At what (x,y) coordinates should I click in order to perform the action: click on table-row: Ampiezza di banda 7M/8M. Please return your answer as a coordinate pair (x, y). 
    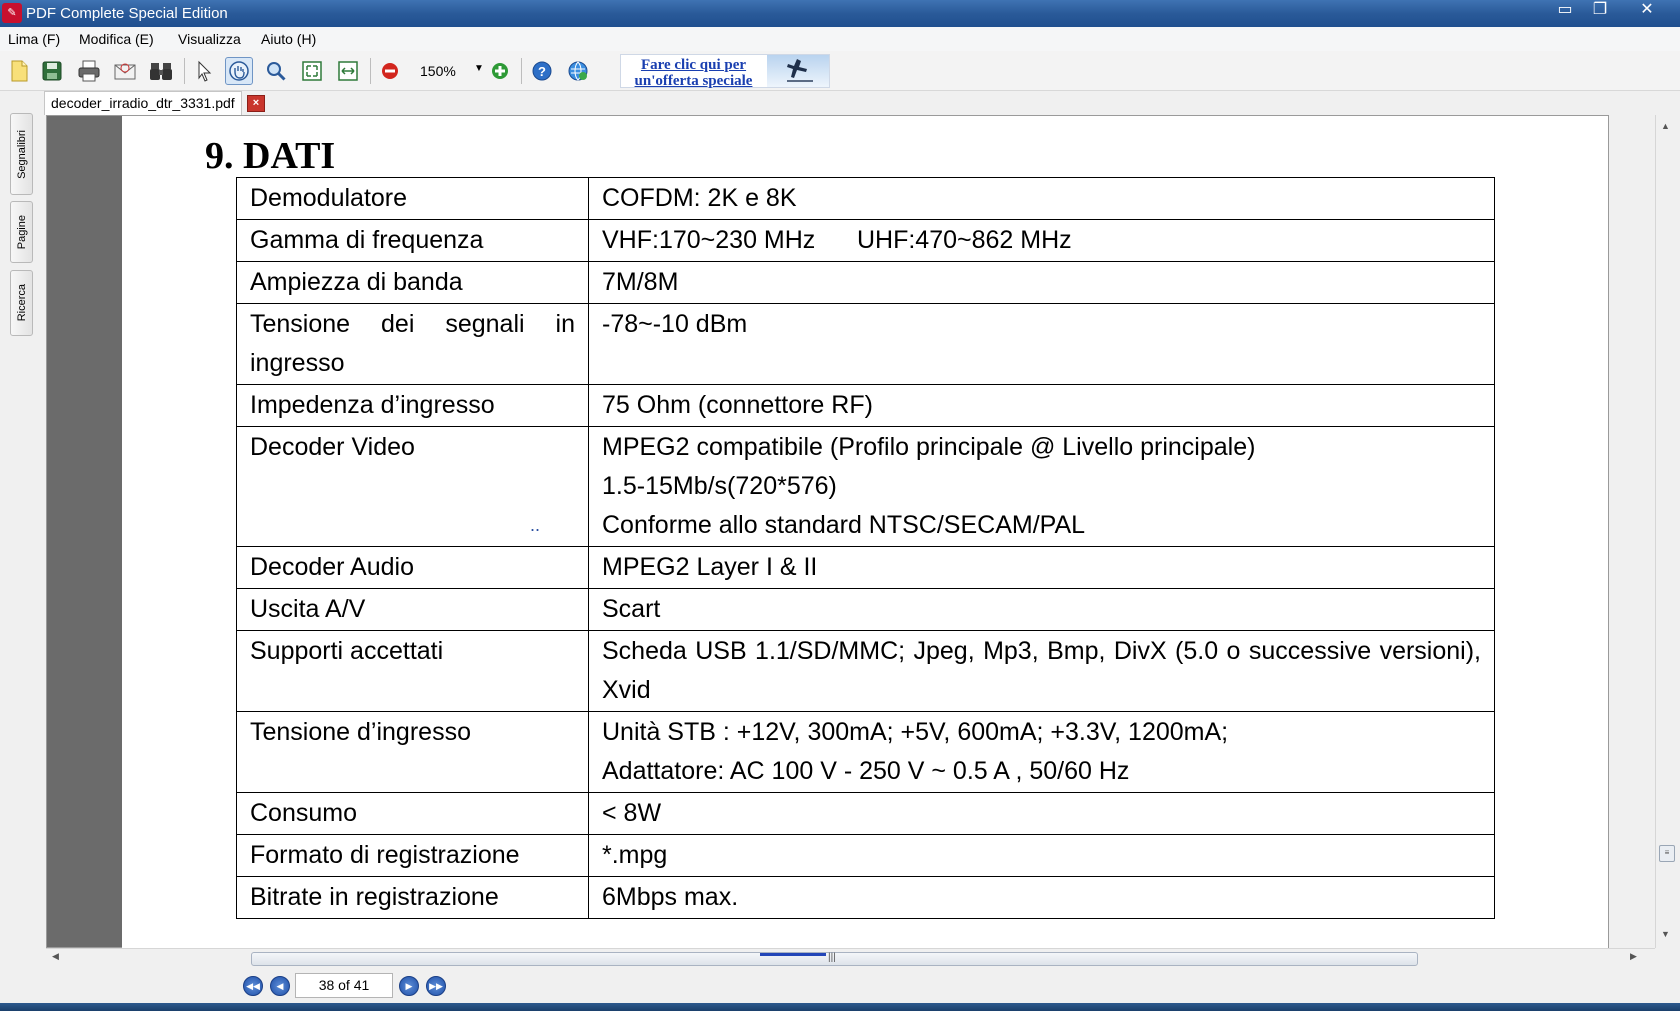
    Looking at the image, I should click on (865, 282).